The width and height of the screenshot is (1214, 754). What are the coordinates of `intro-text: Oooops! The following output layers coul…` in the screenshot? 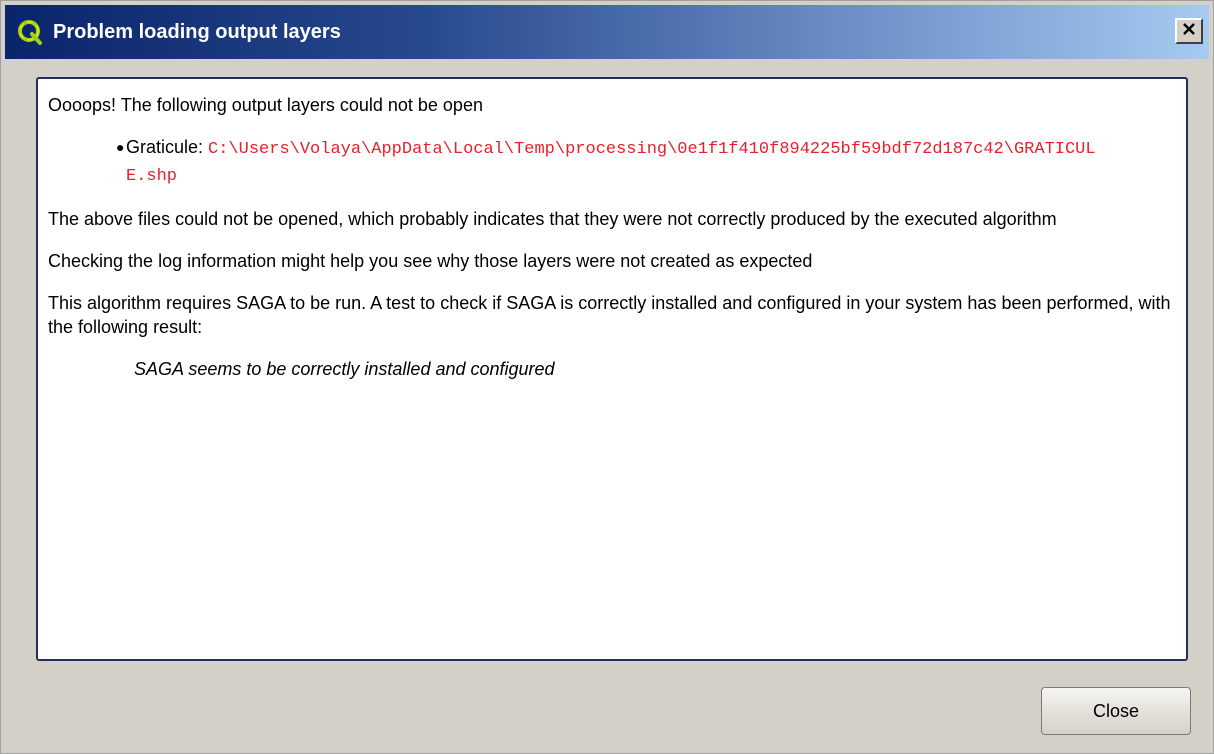 It's located at (265, 105).